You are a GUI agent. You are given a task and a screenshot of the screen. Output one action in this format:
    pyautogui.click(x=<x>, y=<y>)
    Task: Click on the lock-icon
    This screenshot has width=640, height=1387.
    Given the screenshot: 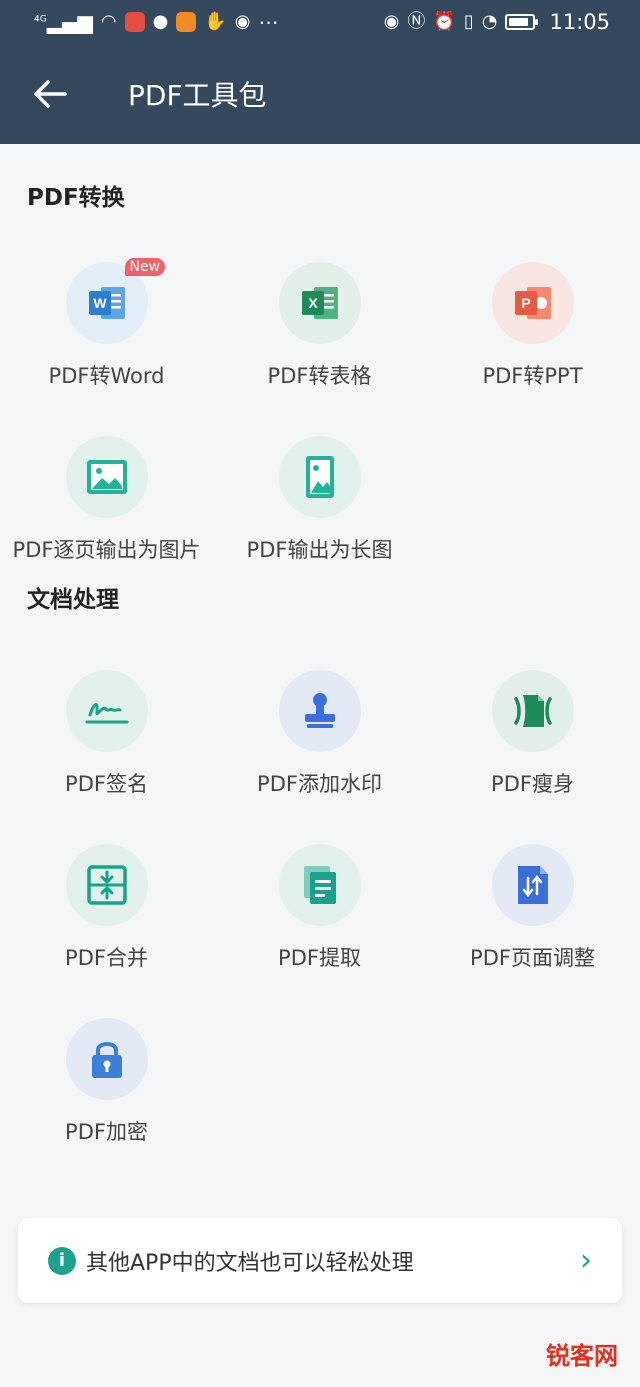 What is the action you would take?
    pyautogui.click(x=106, y=1060)
    